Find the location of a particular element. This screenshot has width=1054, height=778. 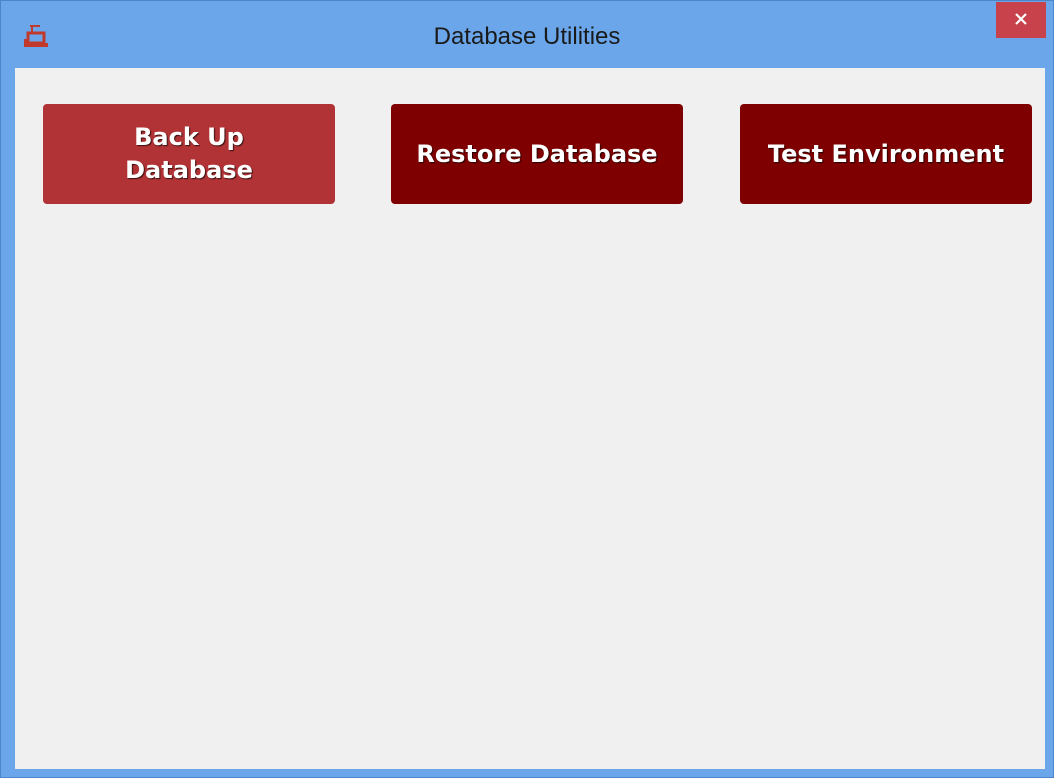

close-icon is located at coordinates (1021, 20).